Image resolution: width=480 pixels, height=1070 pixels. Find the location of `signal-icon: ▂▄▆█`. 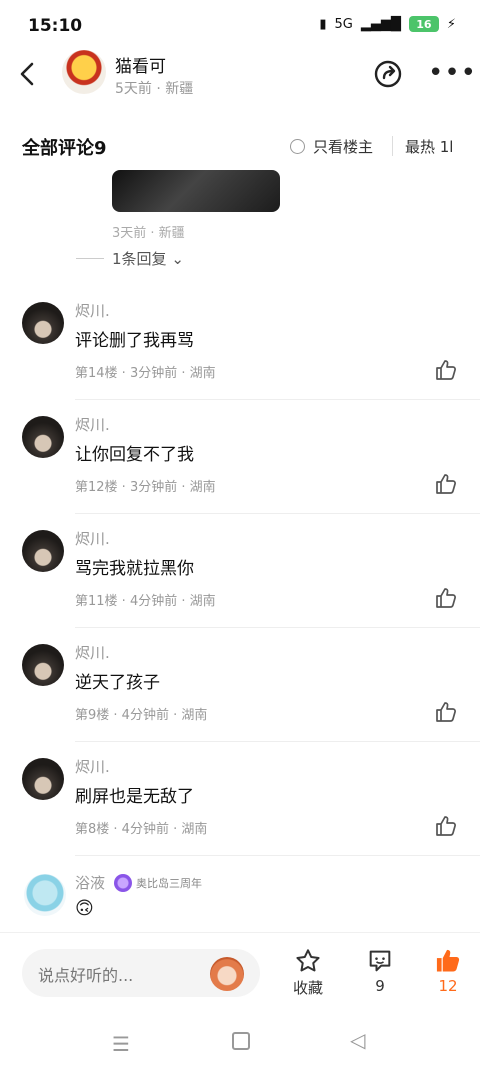

signal-icon: ▂▄▆█ is located at coordinates (380, 24).